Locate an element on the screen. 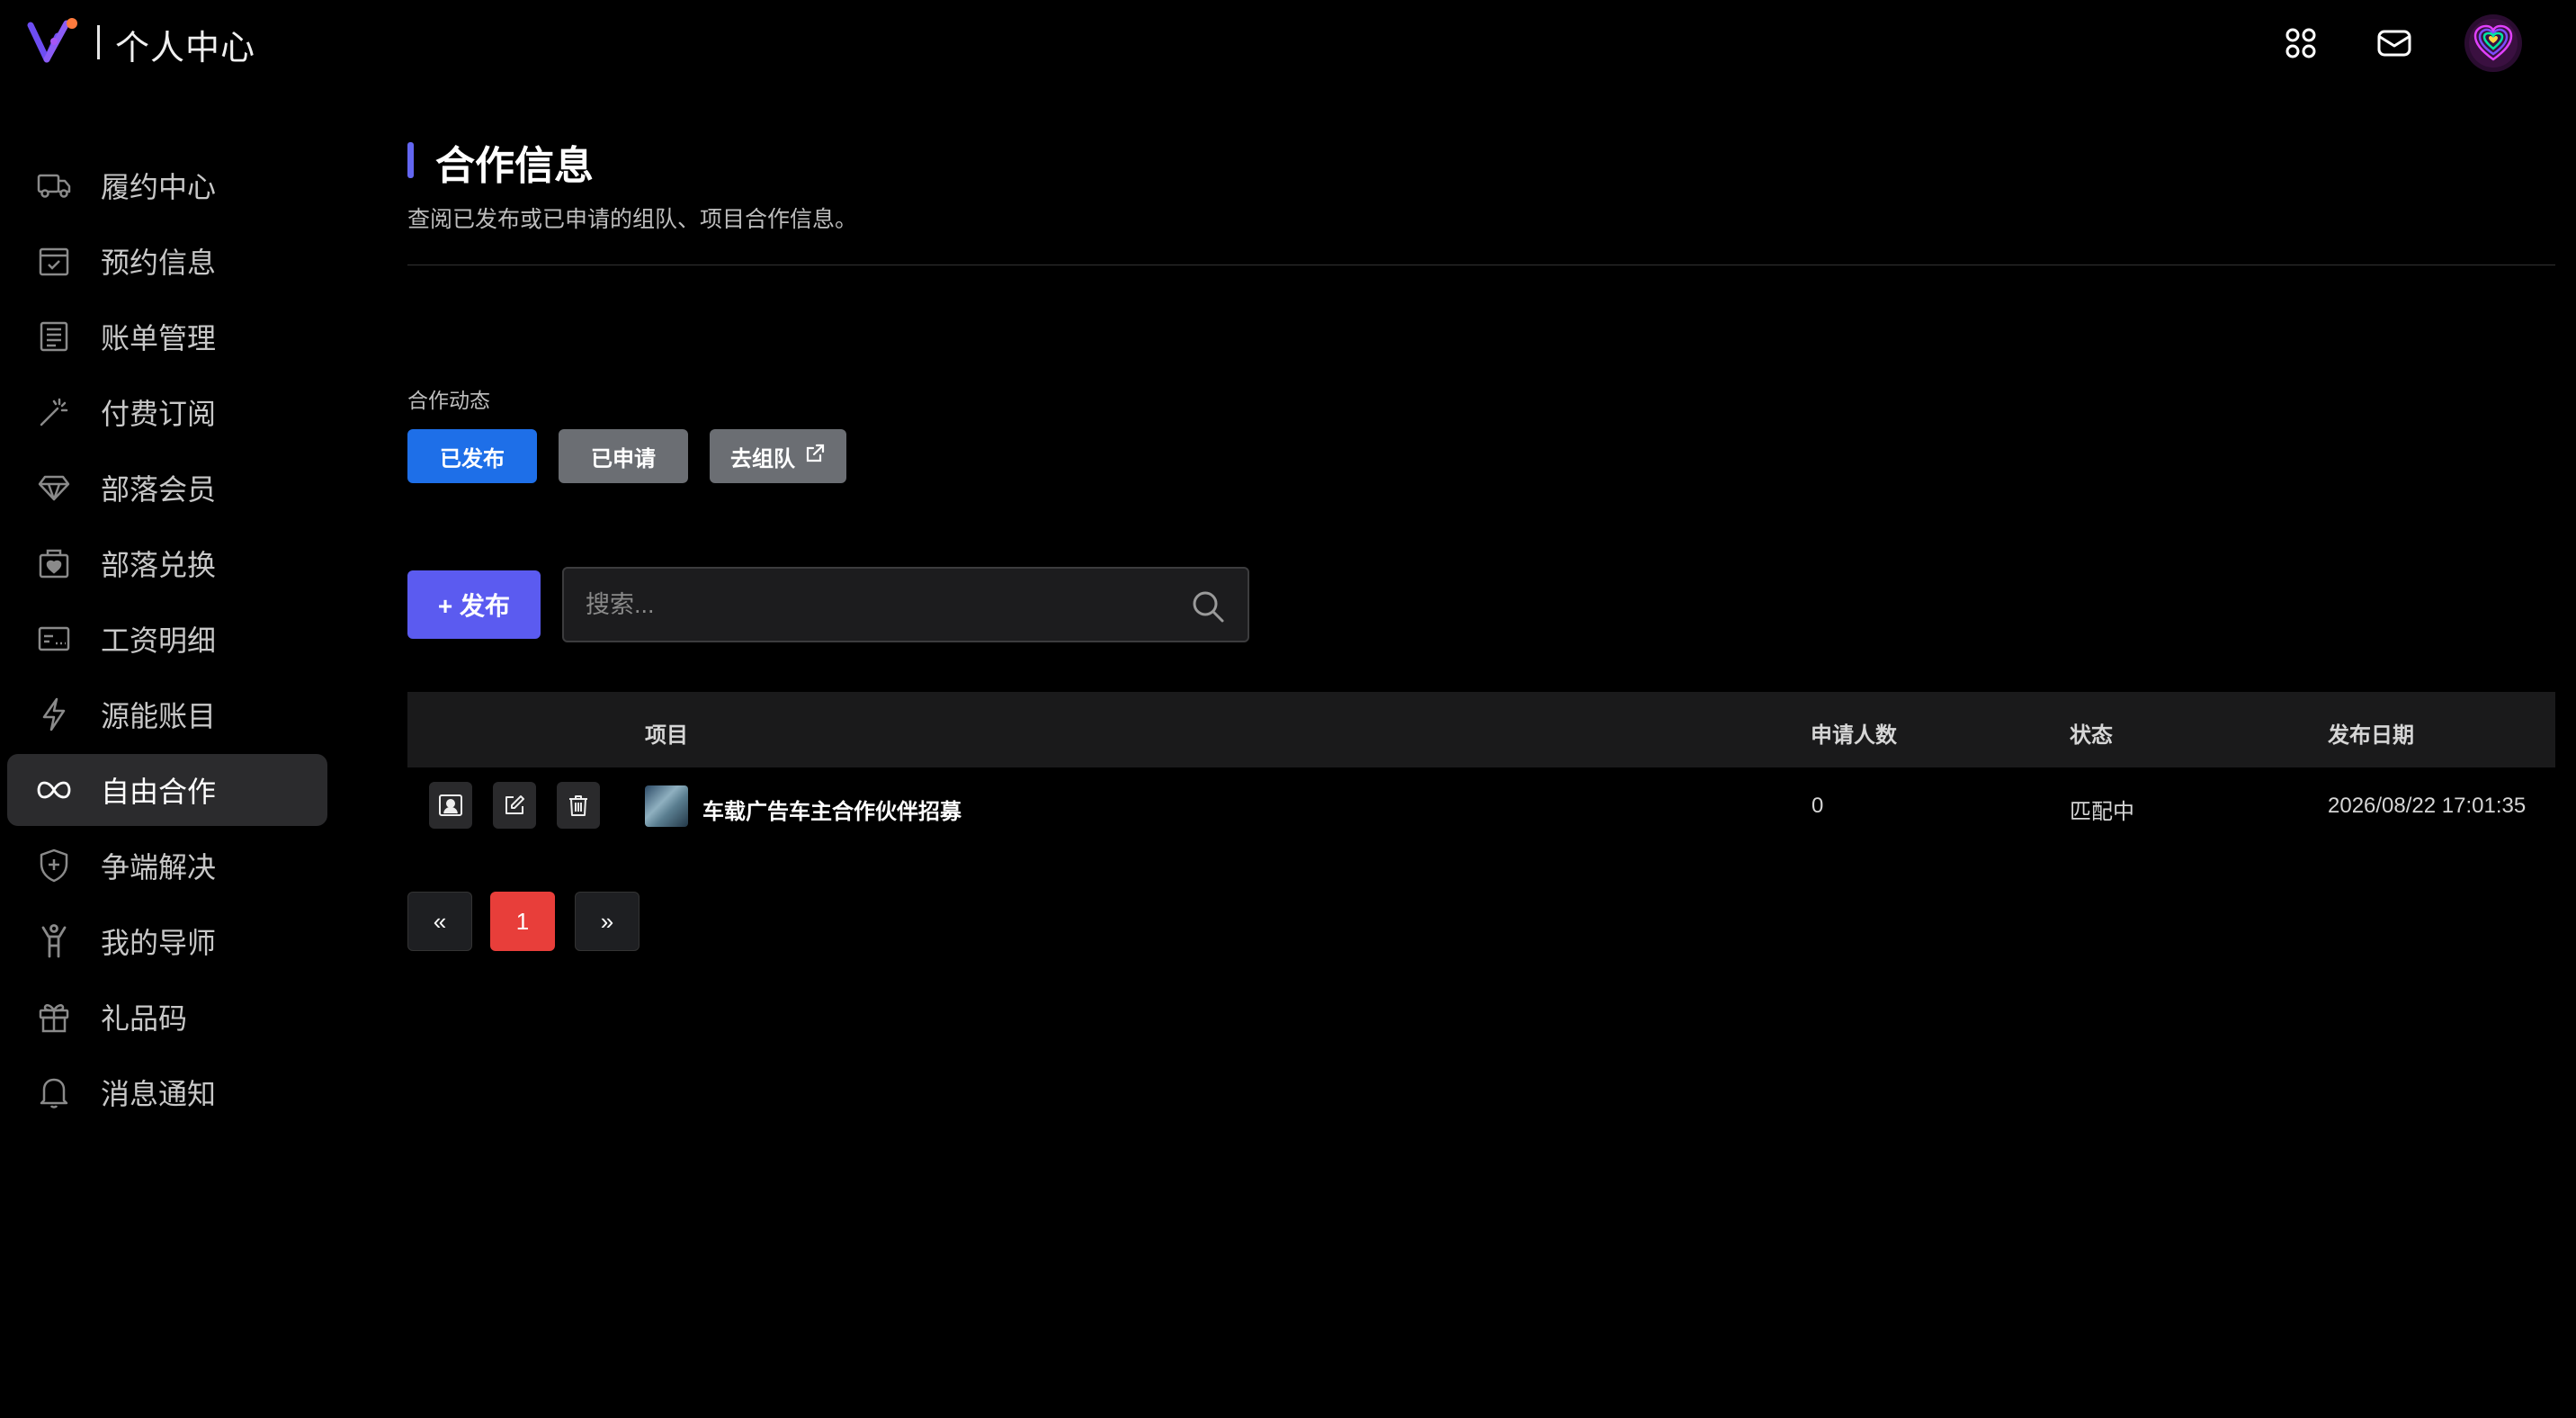 The width and height of the screenshot is (2576, 1418). sidebar-item-label: 工资明细 is located at coordinates (159, 640).